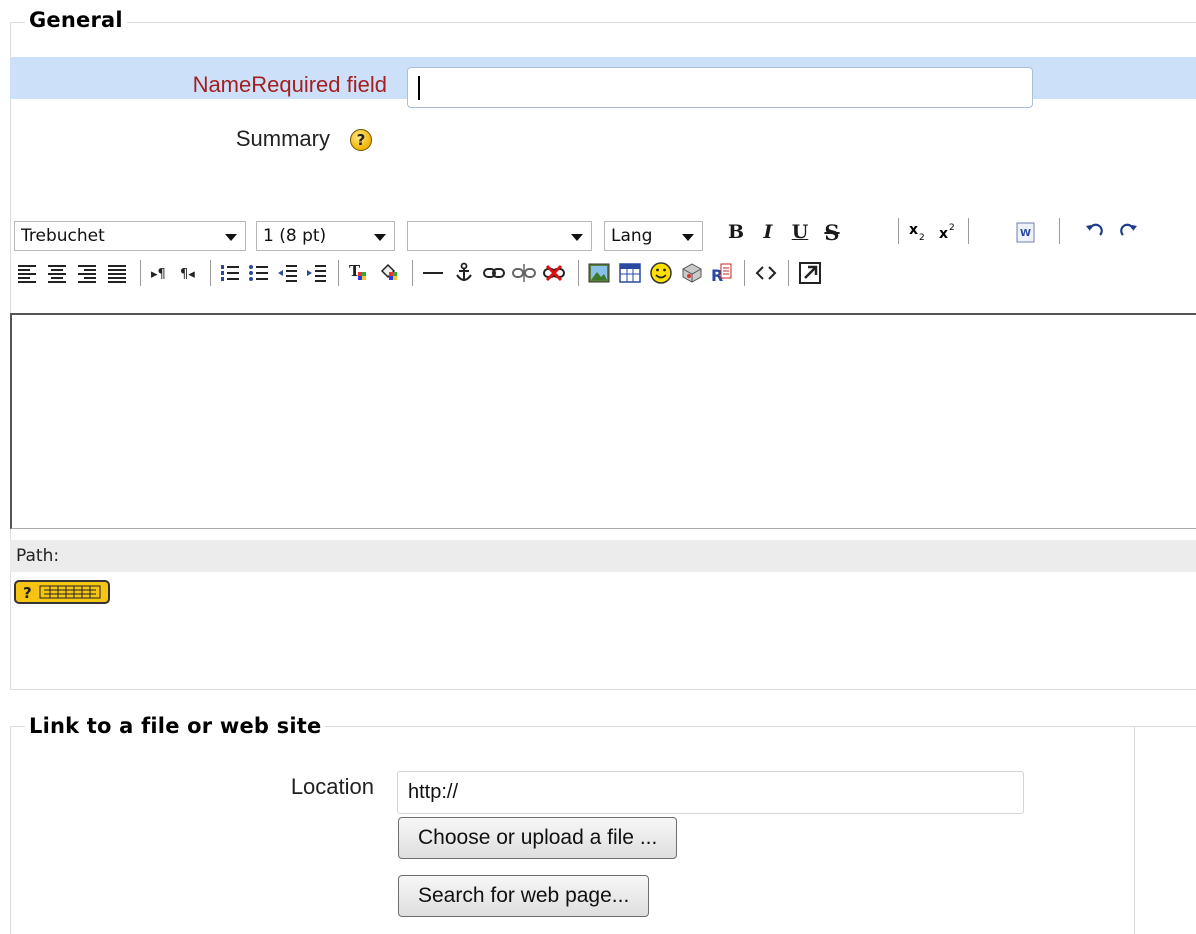  Describe the element at coordinates (653, 236) in the screenshot. I see `lang-select: Lang` at that location.